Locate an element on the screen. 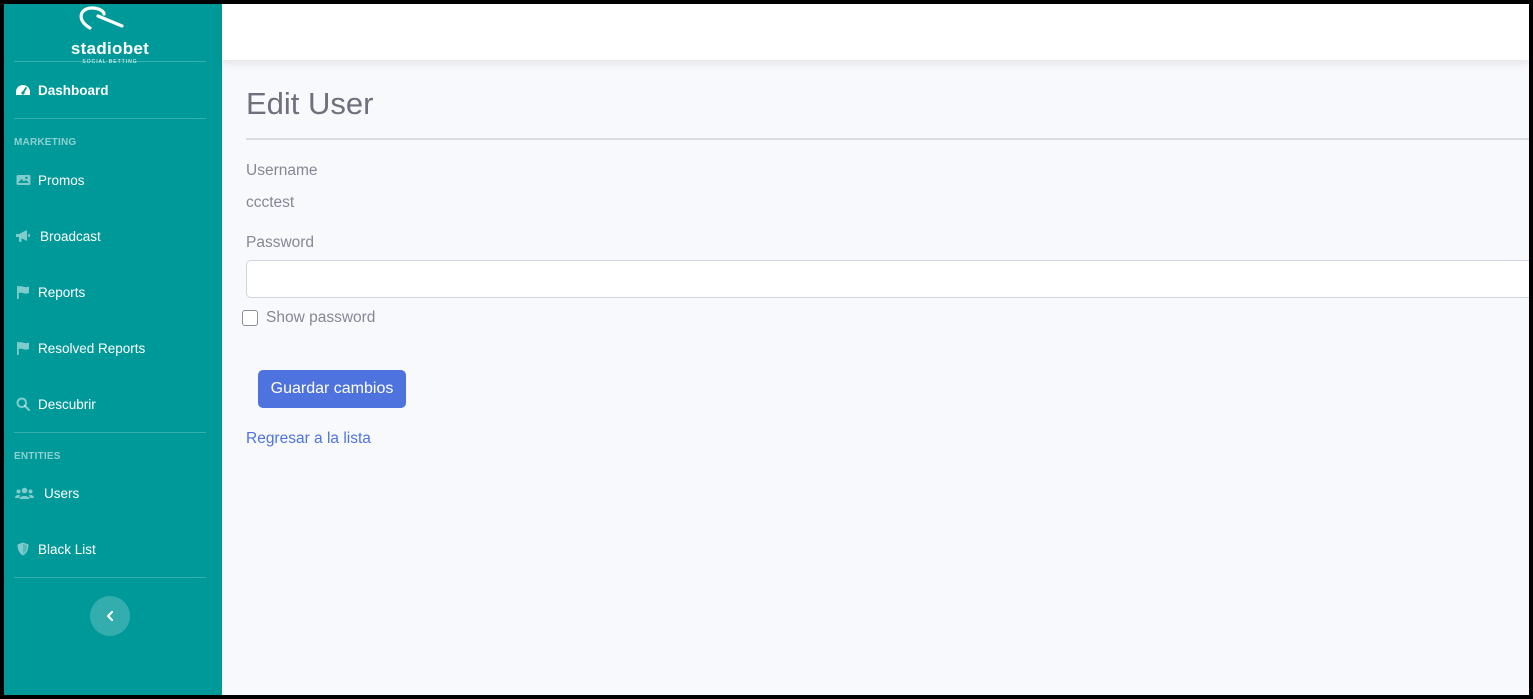 The image size is (1533, 699). show-password-label: Show password is located at coordinates (320, 318).